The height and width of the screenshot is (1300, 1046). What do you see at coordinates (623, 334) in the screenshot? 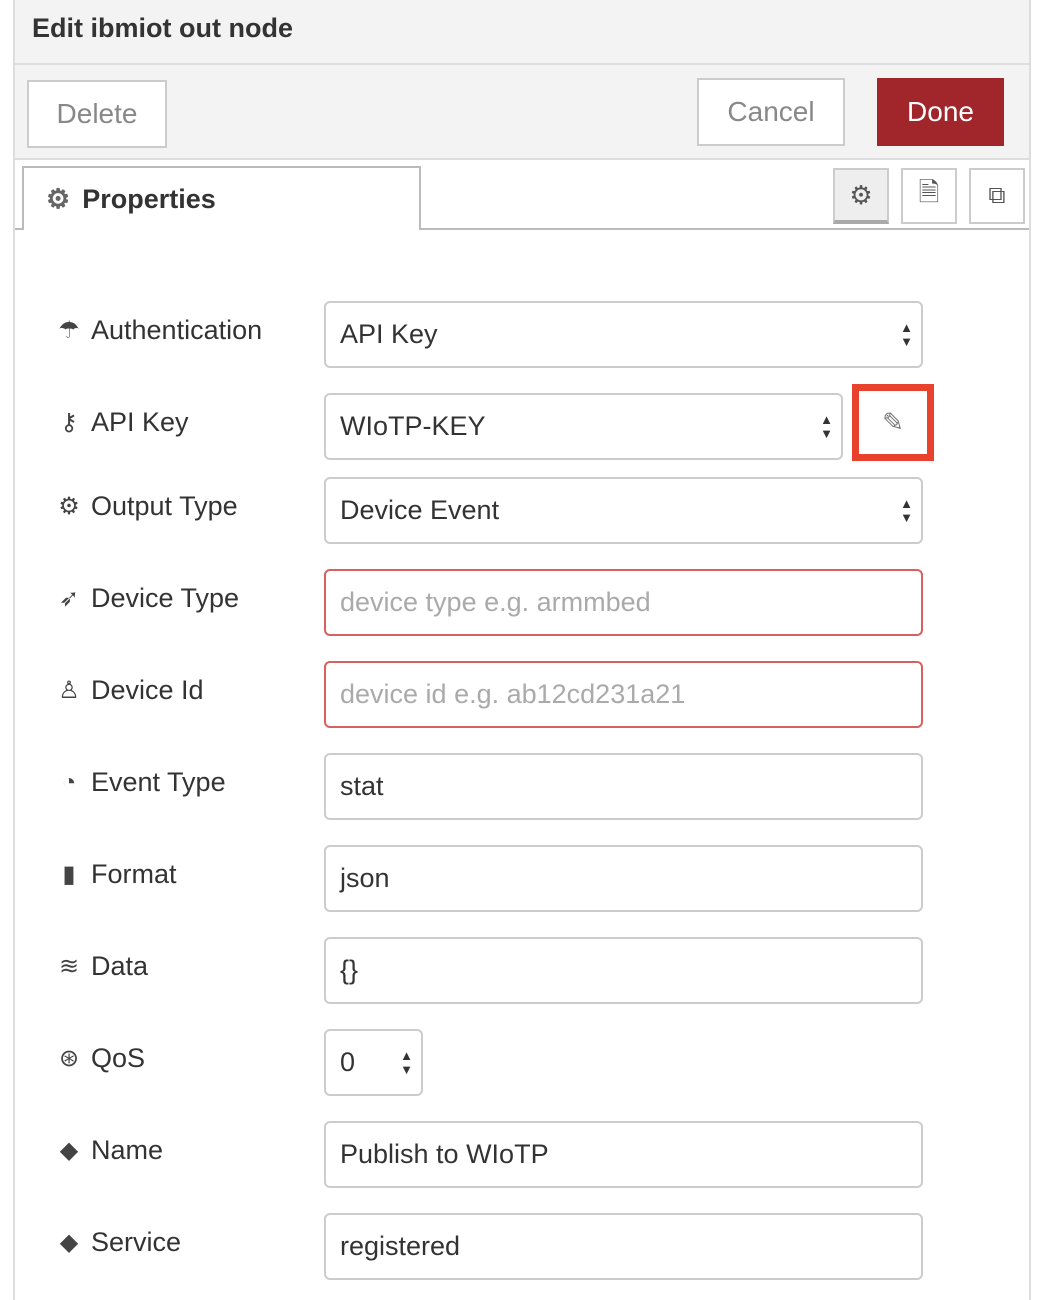
I see `authentication-select: API Key ▲ ▼` at bounding box center [623, 334].